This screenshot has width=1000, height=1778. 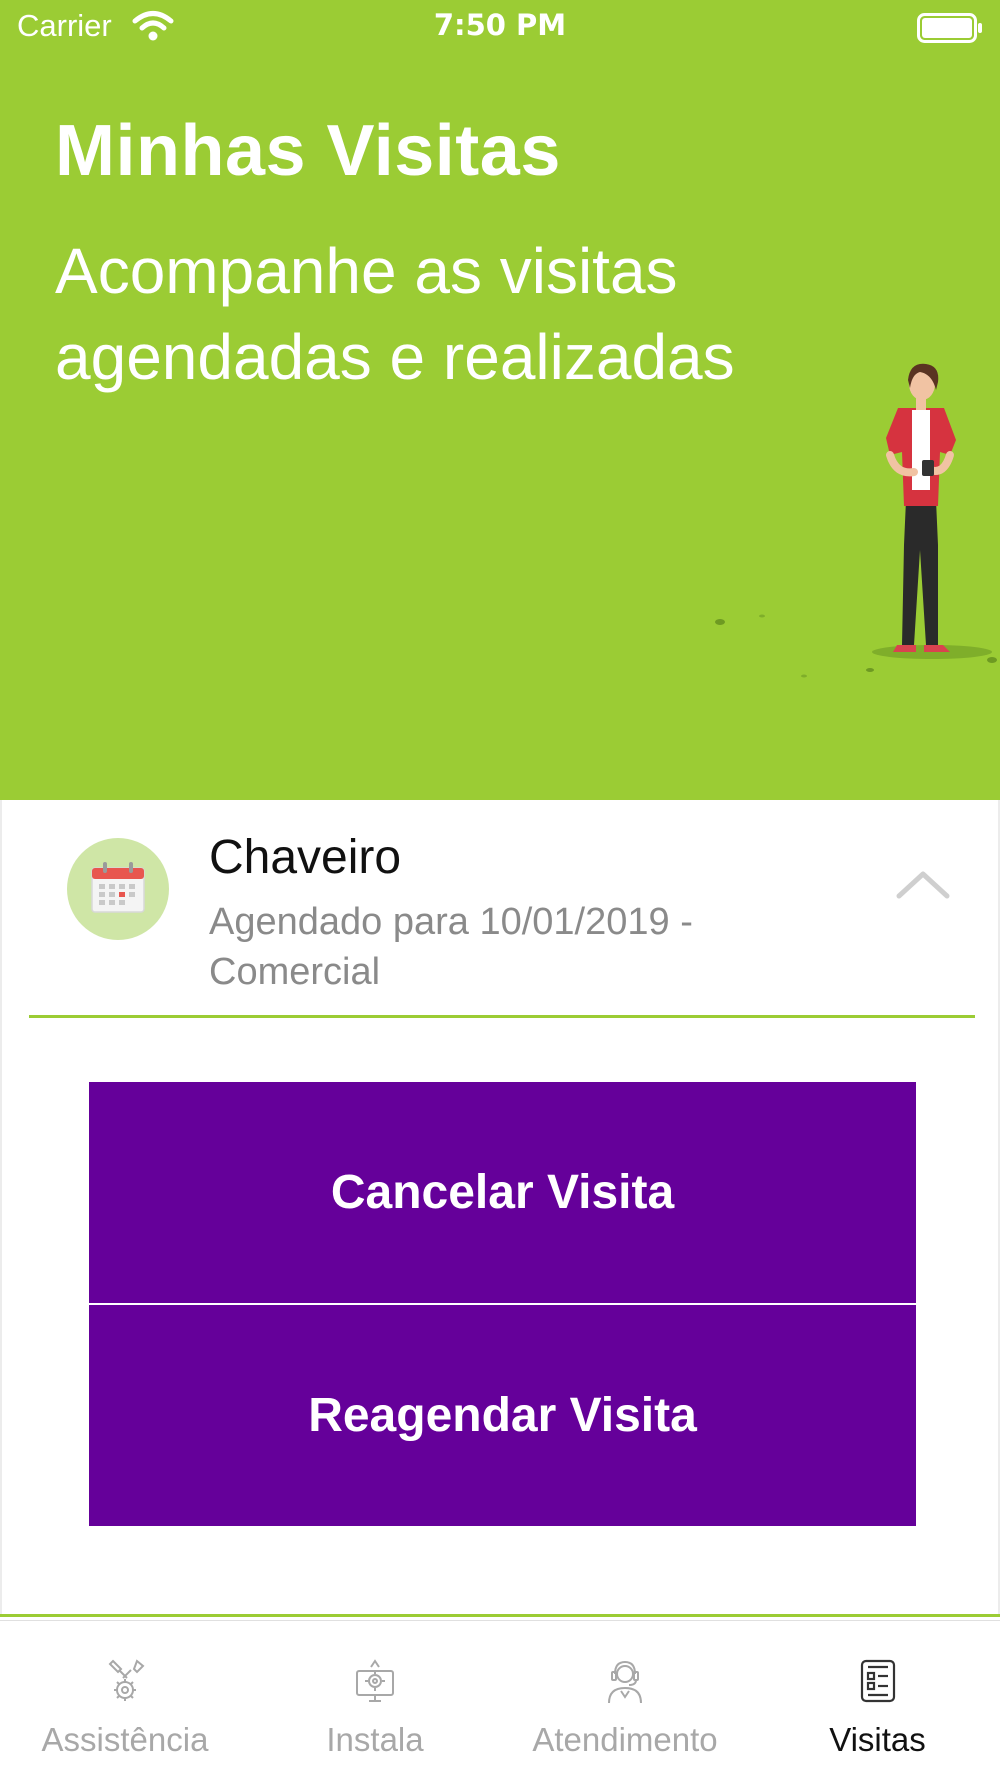 What do you see at coordinates (451, 947) in the screenshot?
I see `visit-subtitle: Agendado para 10/01/2019 - Comercial` at bounding box center [451, 947].